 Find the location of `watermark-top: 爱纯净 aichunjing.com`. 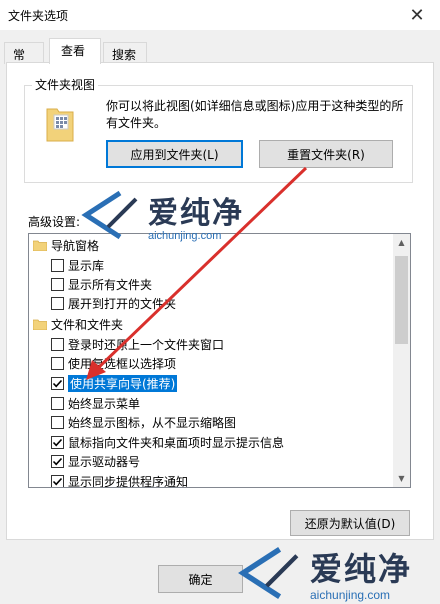

watermark-top: 爱纯净 aichunjing.com is located at coordinates (162, 215).